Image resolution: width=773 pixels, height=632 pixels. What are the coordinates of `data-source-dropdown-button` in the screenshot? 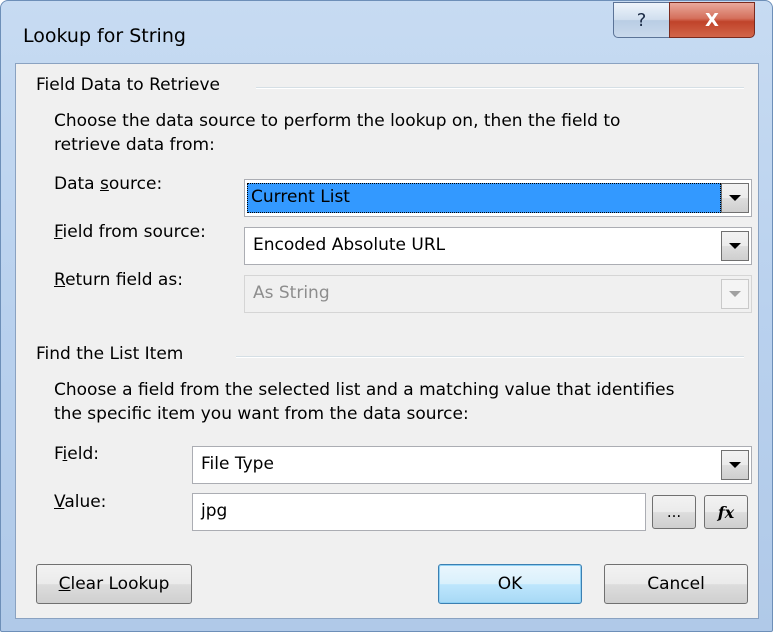 It's located at (735, 198).